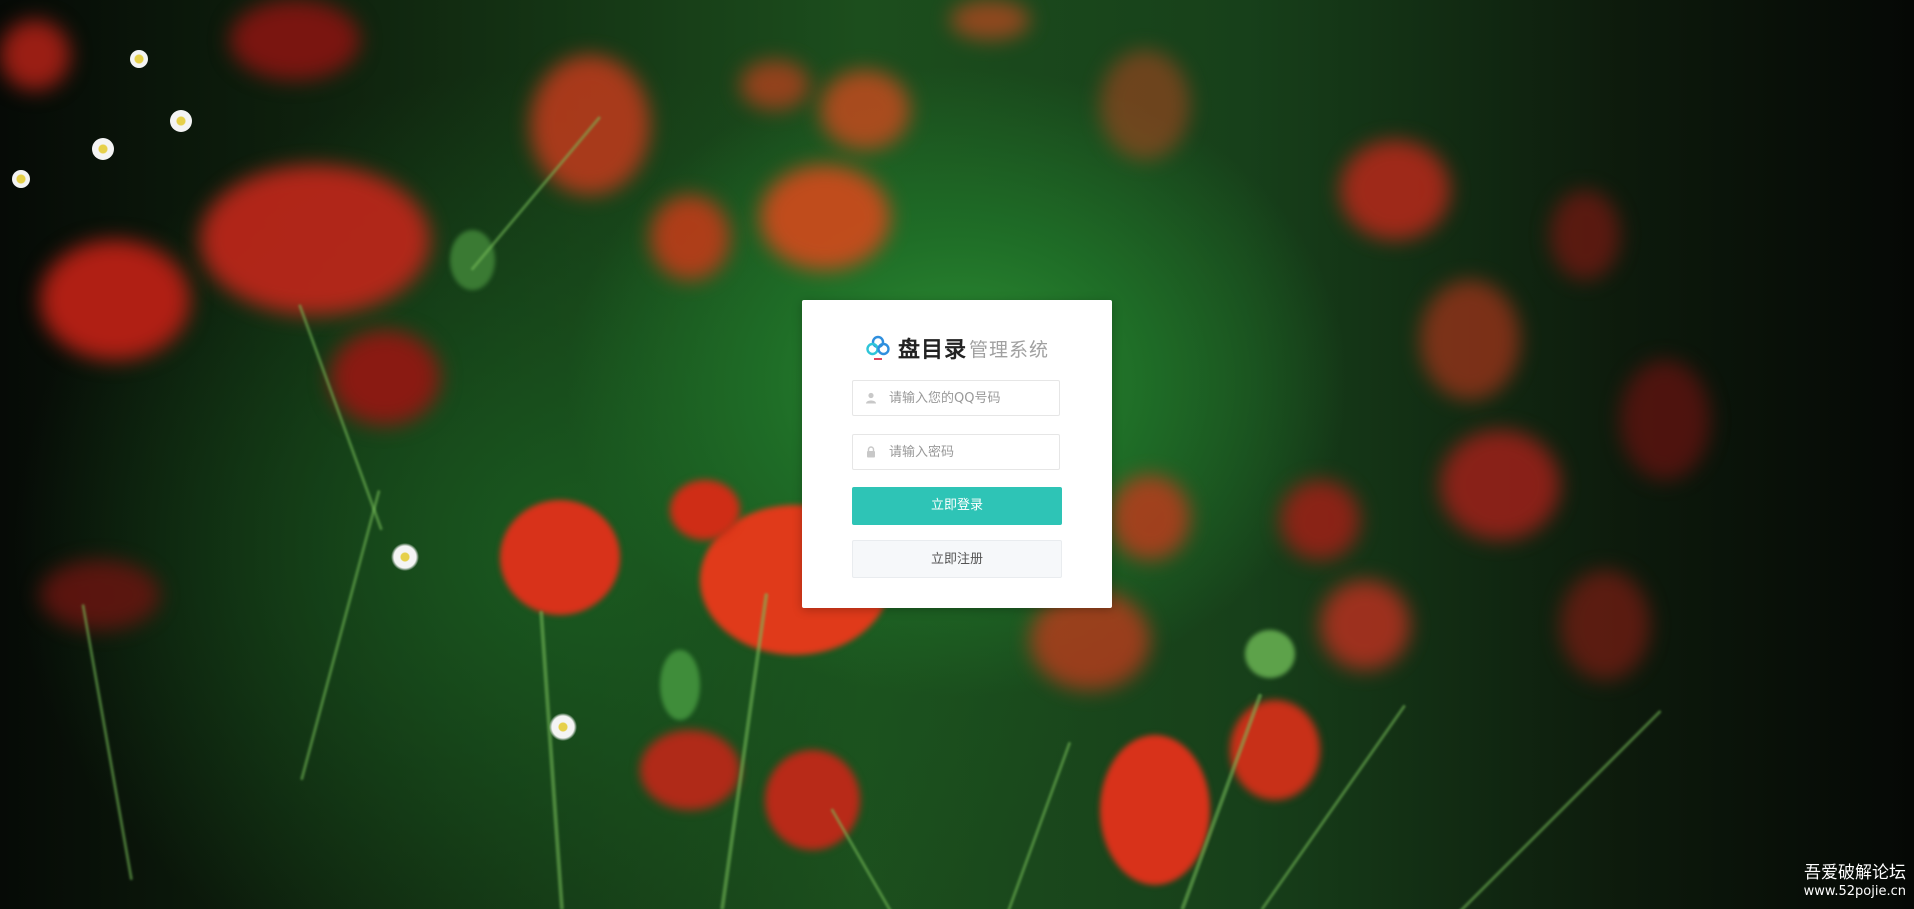 Image resolution: width=1914 pixels, height=909 pixels. I want to click on watermark-url: www.52pojie.cn, so click(1854, 891).